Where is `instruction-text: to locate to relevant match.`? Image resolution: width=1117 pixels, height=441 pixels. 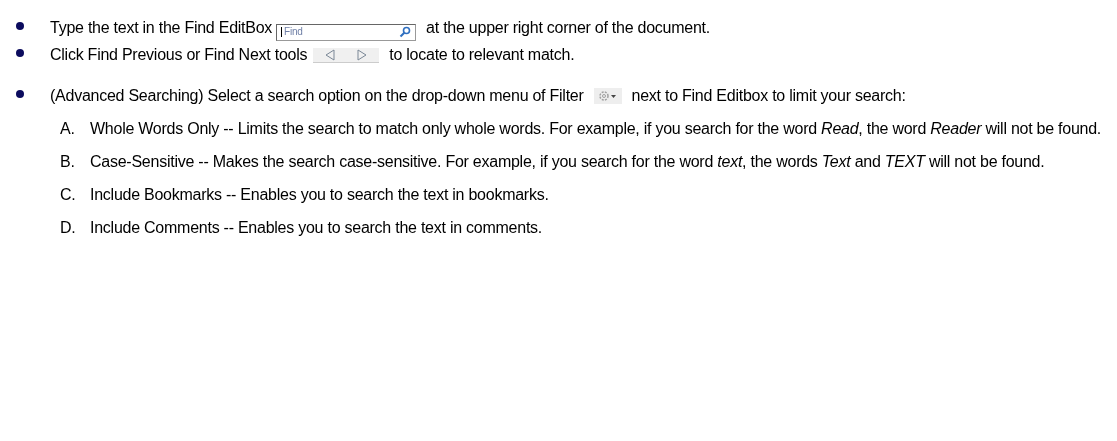 instruction-text: to locate to relevant match. is located at coordinates (482, 54).